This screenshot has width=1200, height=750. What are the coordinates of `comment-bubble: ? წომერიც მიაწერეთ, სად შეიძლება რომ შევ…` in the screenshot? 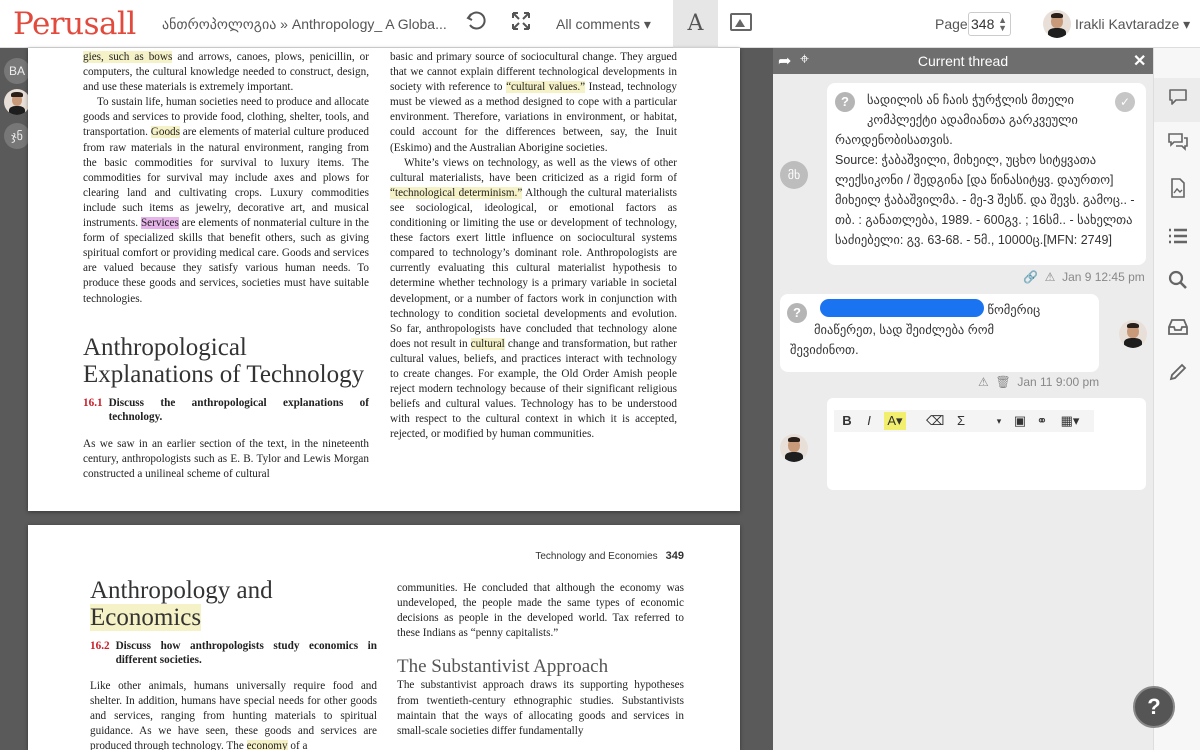 It's located at (939, 333).